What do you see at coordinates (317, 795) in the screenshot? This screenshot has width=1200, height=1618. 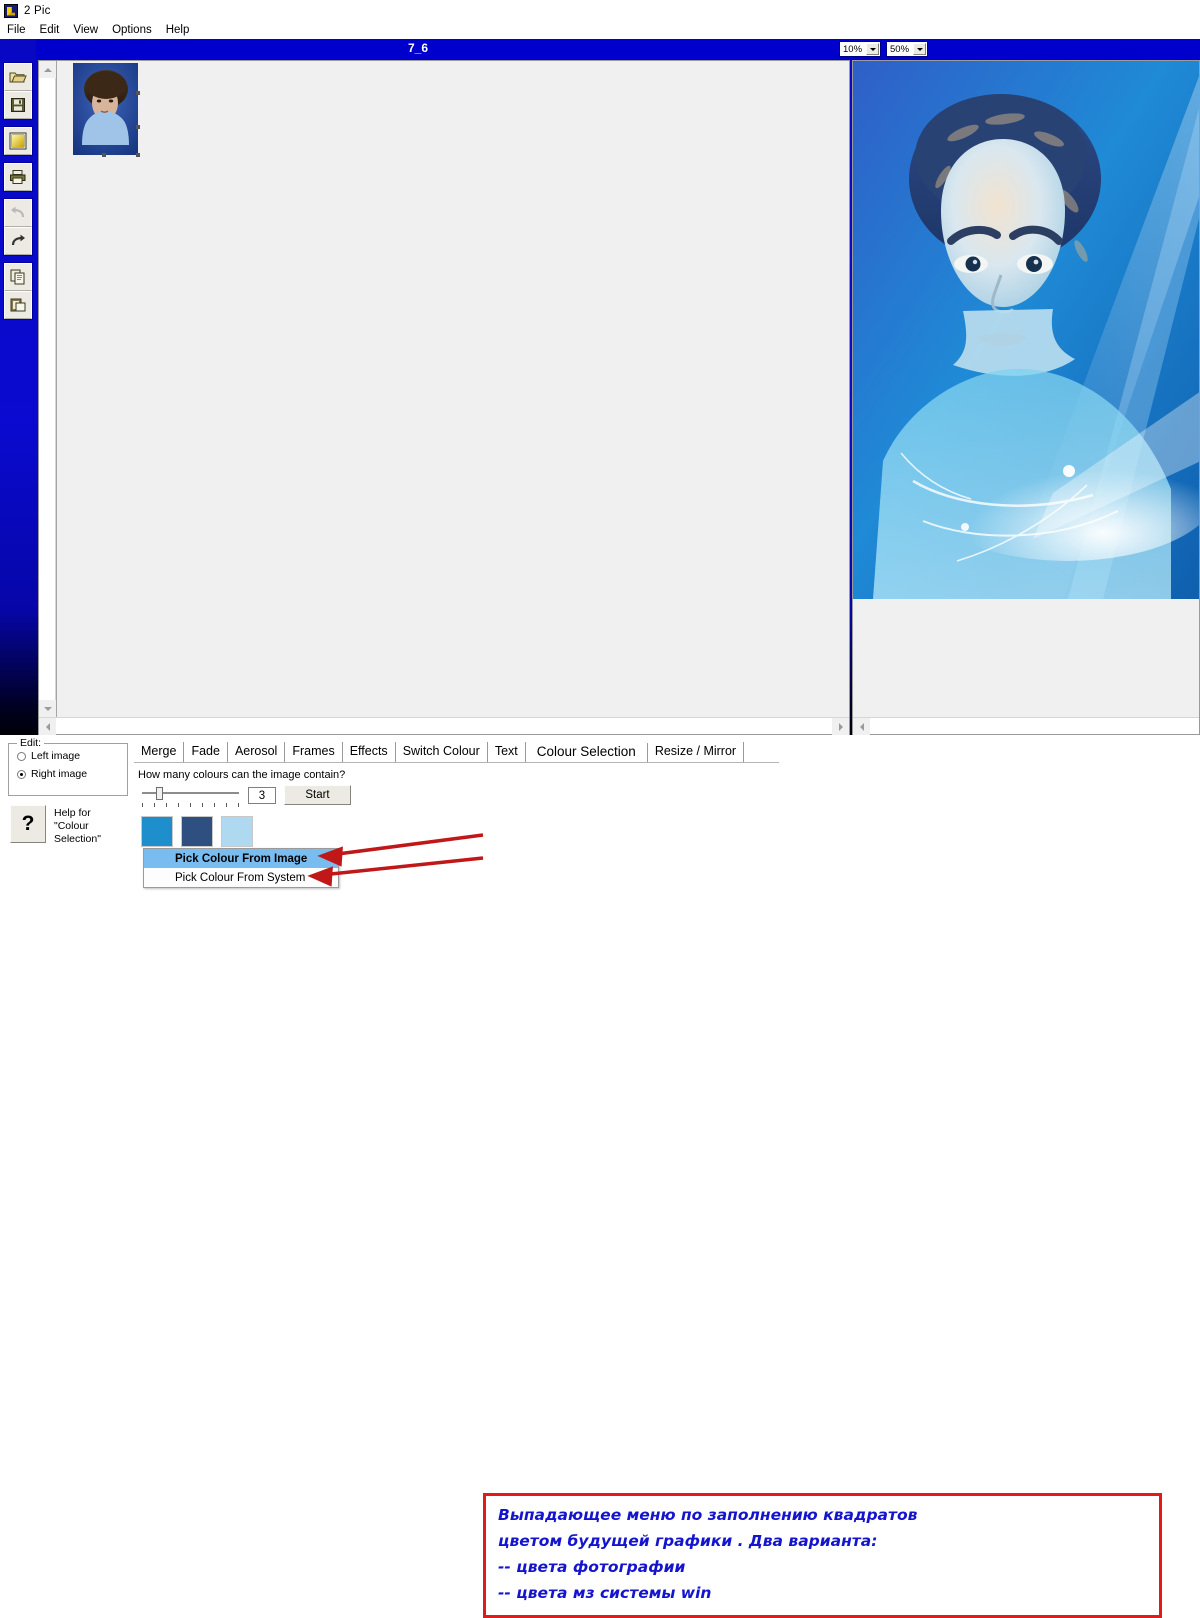 I see `start-button: Start` at bounding box center [317, 795].